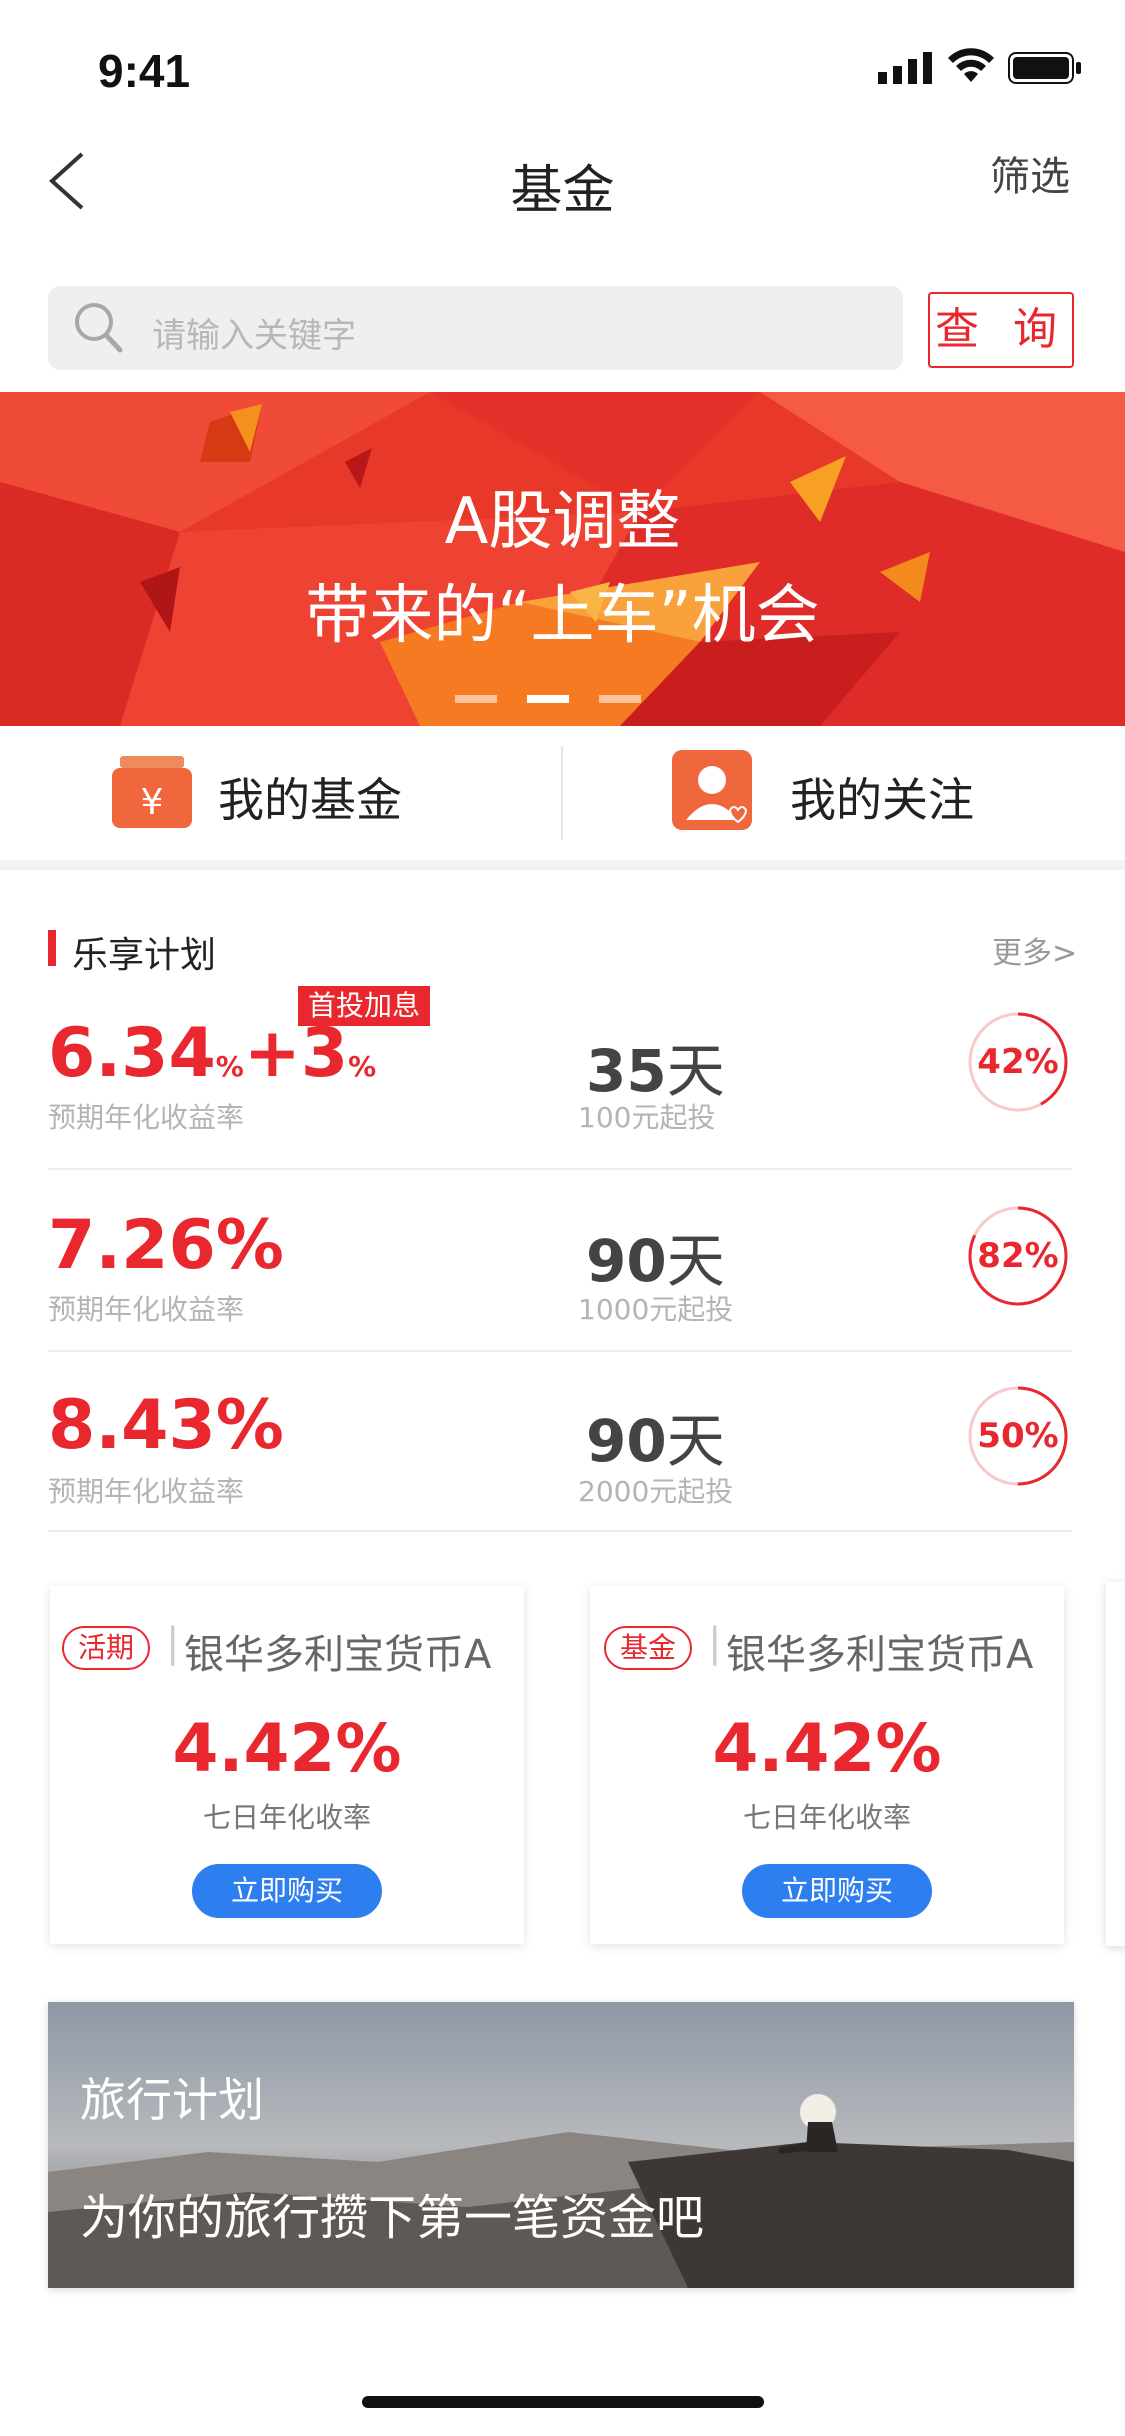 Image resolution: width=1125 pixels, height=2436 pixels. What do you see at coordinates (562, 522) in the screenshot?
I see `banner-headline: A股调整` at bounding box center [562, 522].